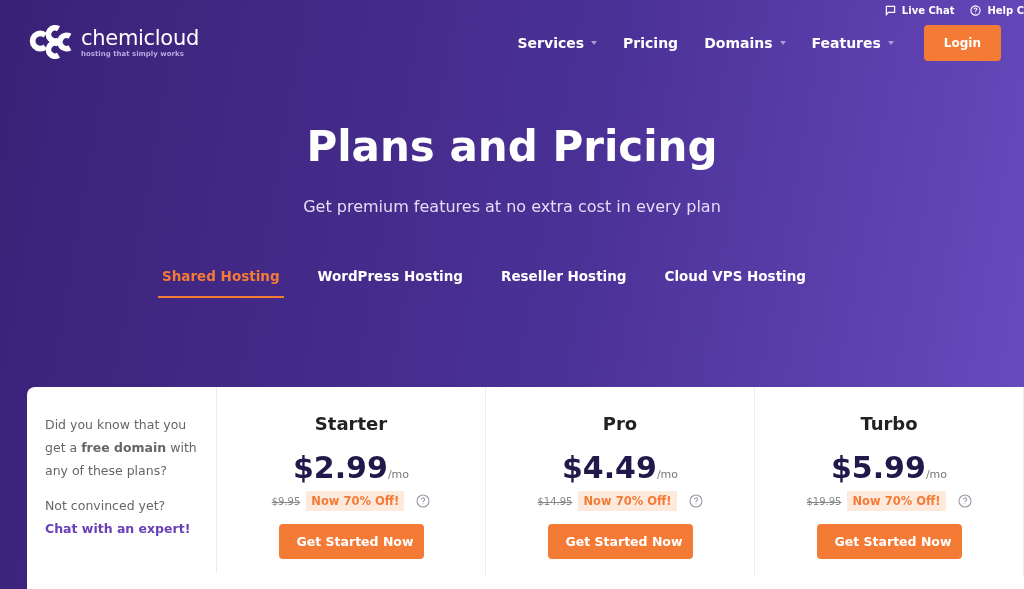 The height and width of the screenshot is (589, 1024). I want to click on chat-icon, so click(890, 10).